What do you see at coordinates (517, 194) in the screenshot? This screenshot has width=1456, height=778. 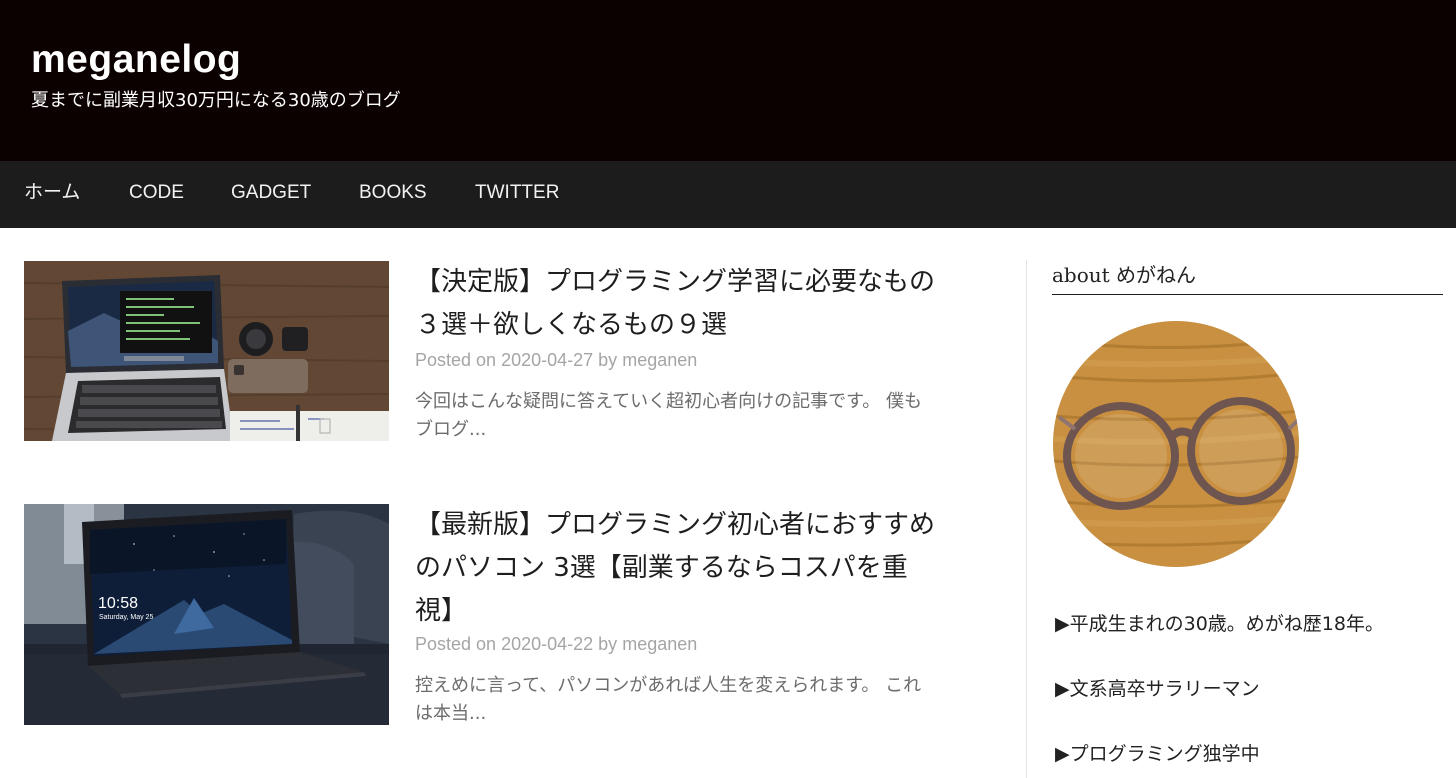 I see `nav-item-twitter: TWITTER` at bounding box center [517, 194].